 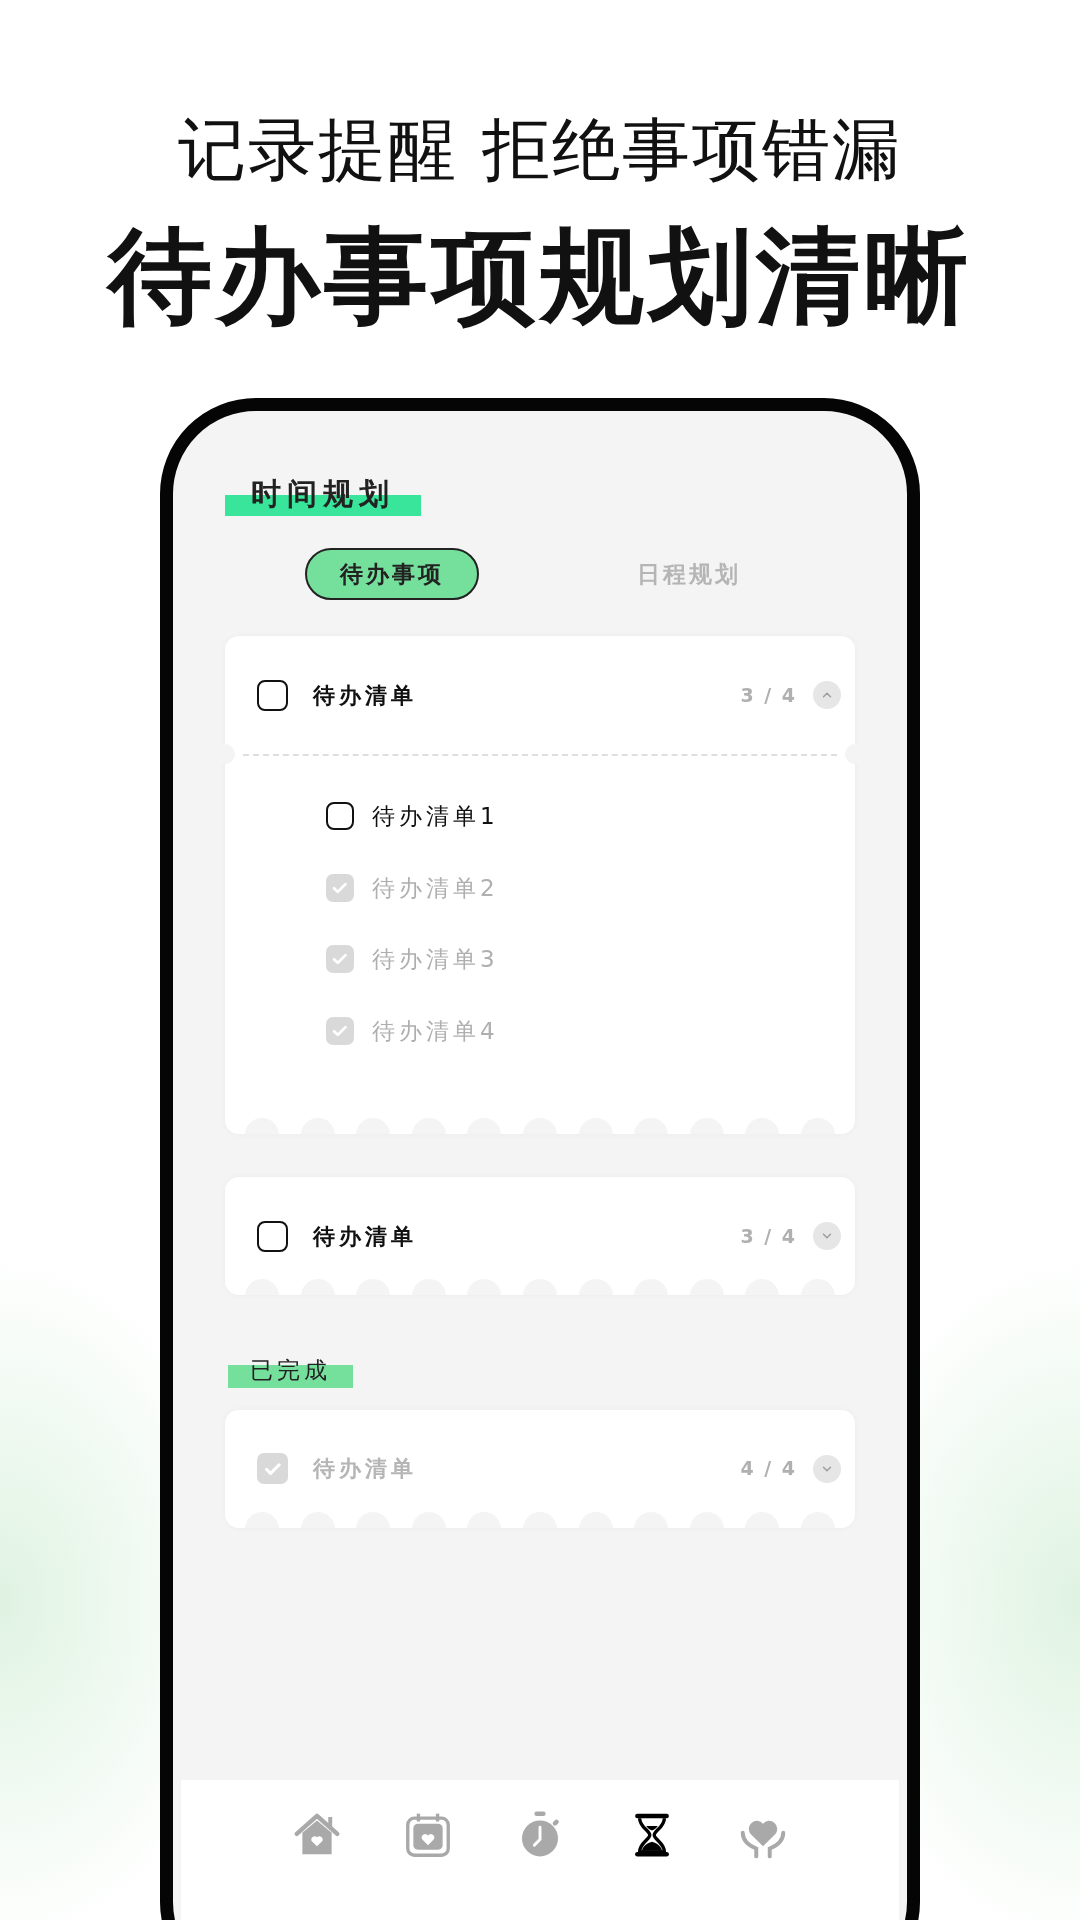 I want to click on tab: 待办事项, so click(x=391, y=574).